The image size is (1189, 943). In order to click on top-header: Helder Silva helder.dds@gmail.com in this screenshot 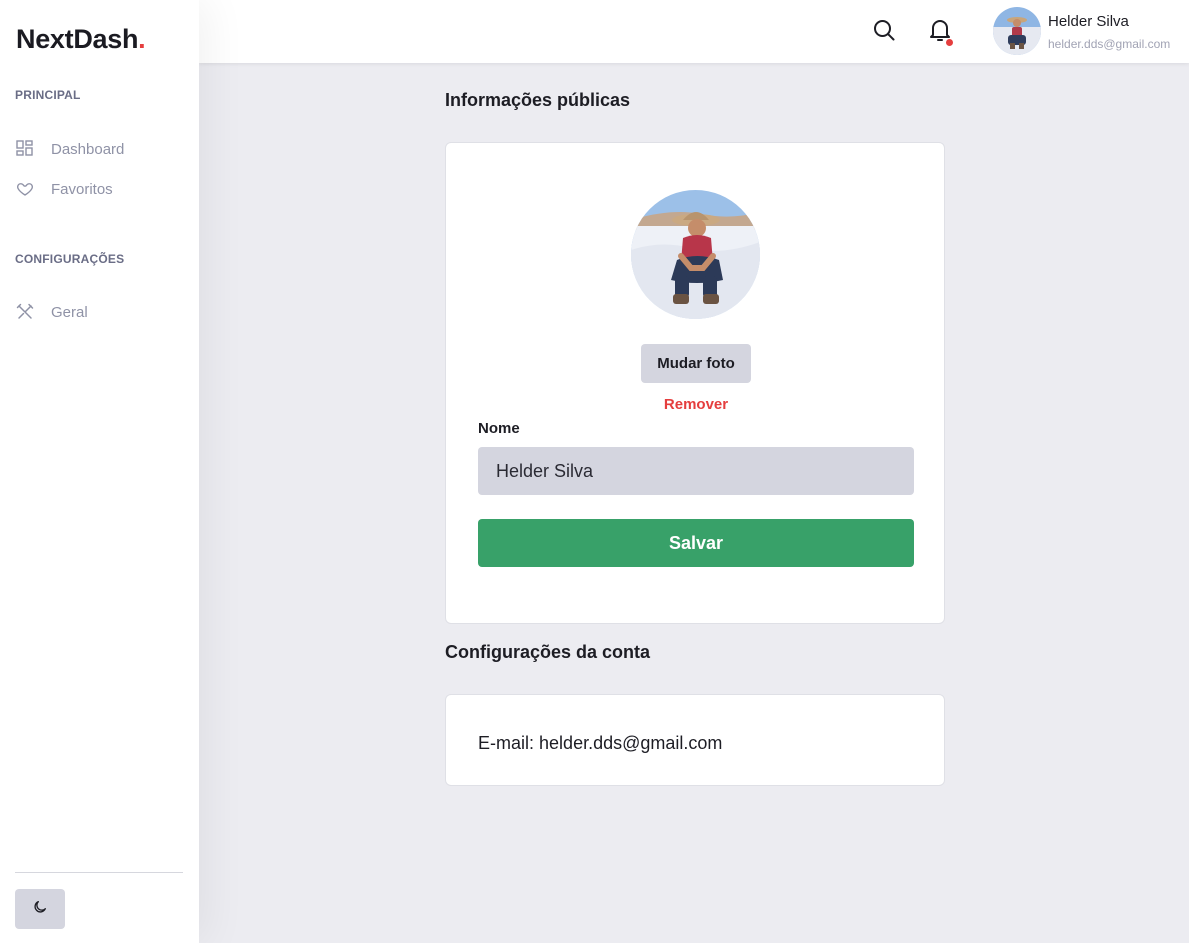, I will do `click(694, 31)`.